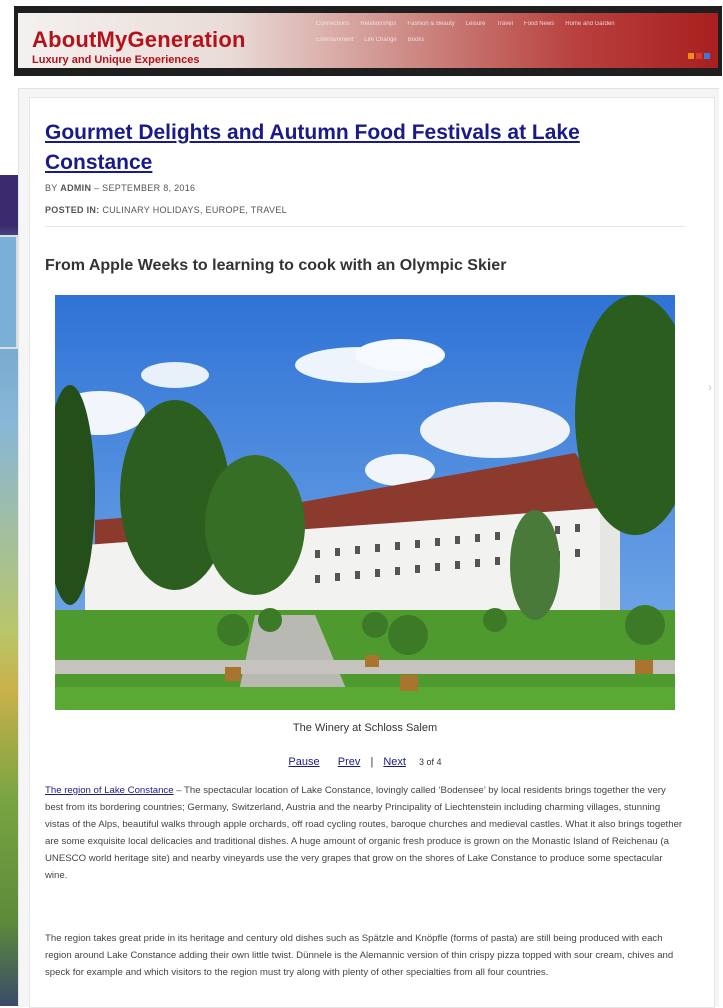 This screenshot has height=1008, width=723. What do you see at coordinates (691, 56) in the screenshot?
I see `rss-icon` at bounding box center [691, 56].